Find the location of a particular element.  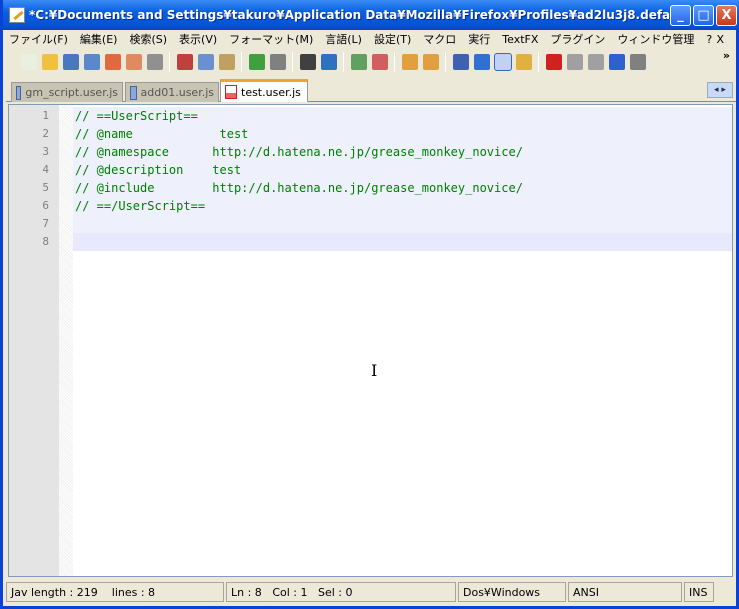

close-button: X is located at coordinates (726, 15).